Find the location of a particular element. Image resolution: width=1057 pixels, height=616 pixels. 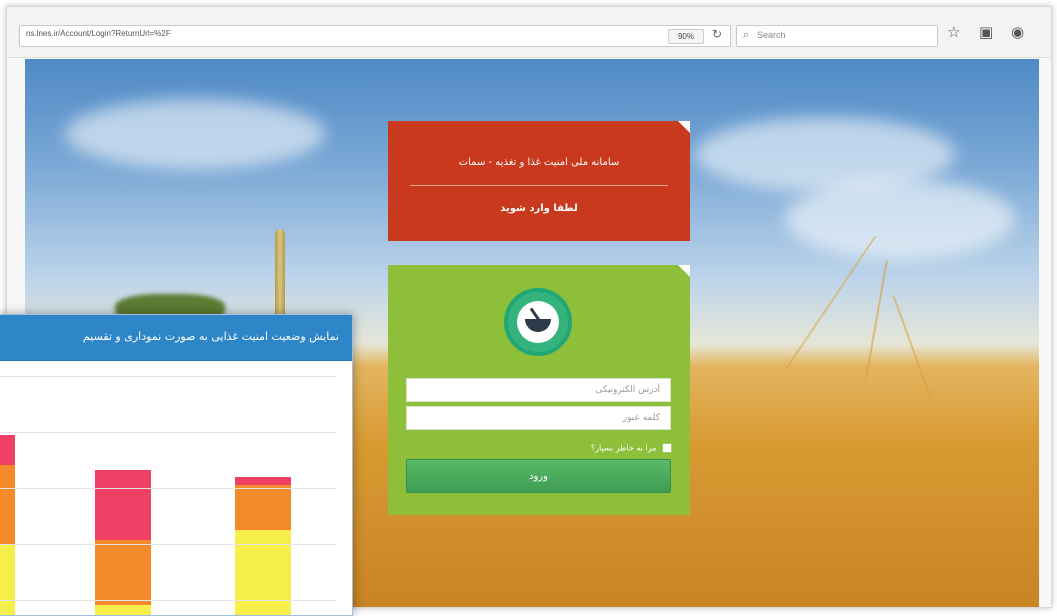

reload-icon: ↻ is located at coordinates (717, 34).